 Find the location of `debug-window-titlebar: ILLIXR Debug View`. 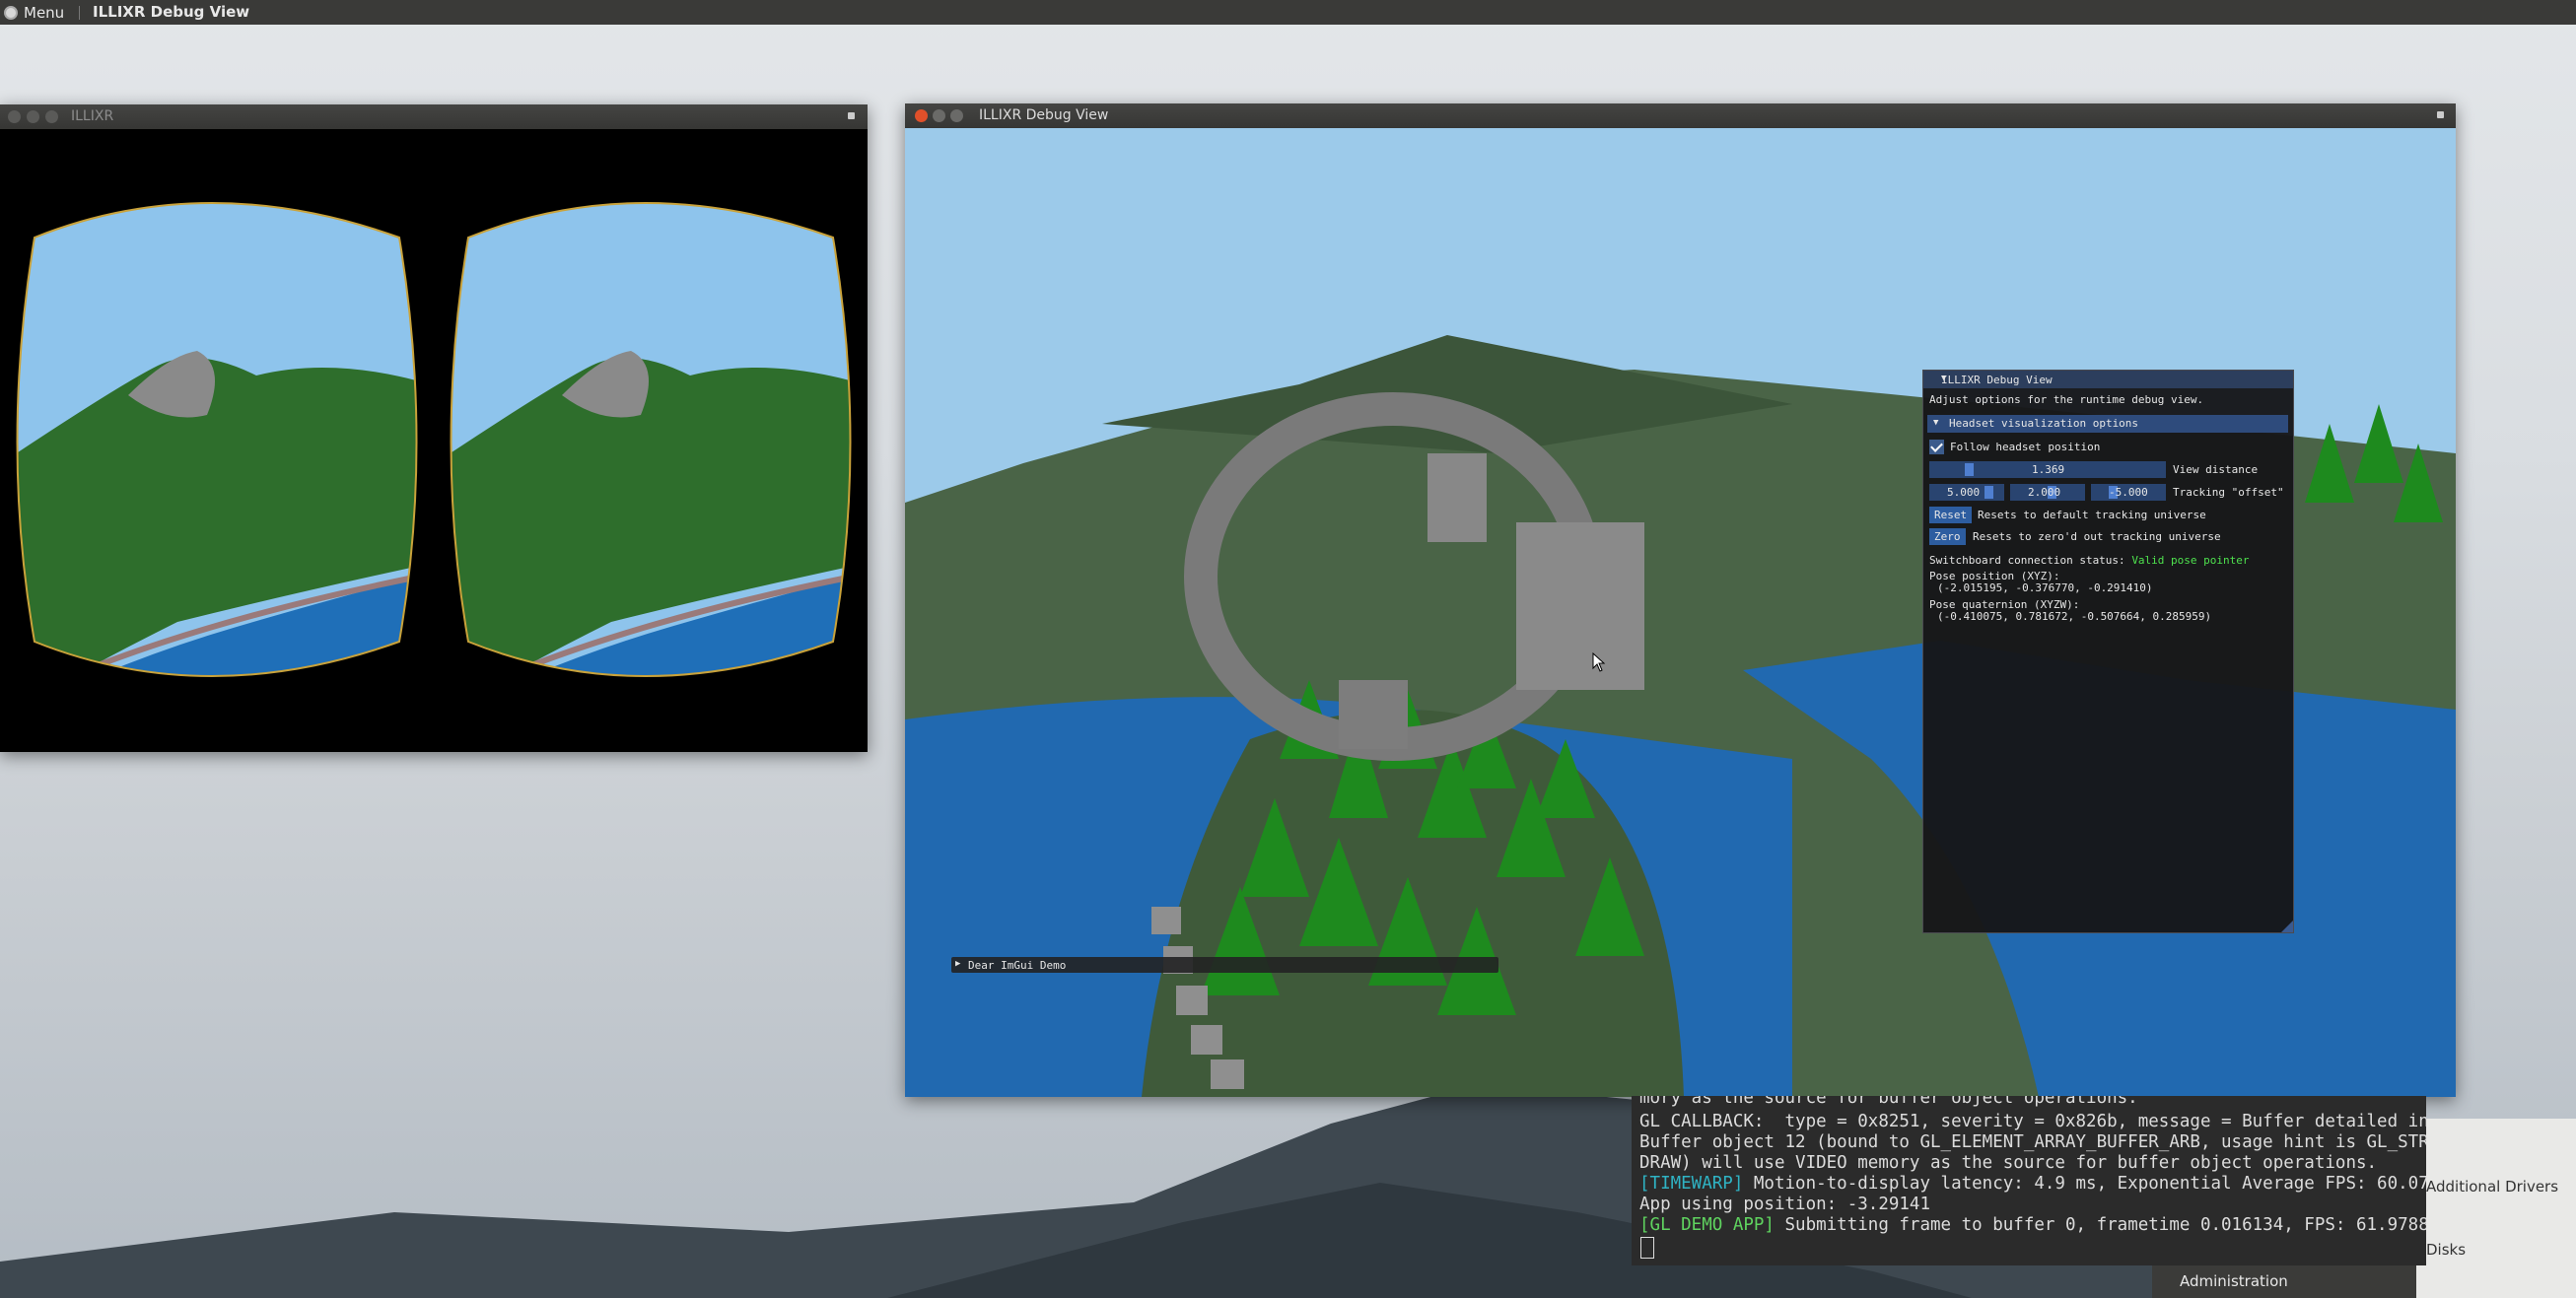

debug-window-titlebar: ILLIXR Debug View is located at coordinates (1680, 115).